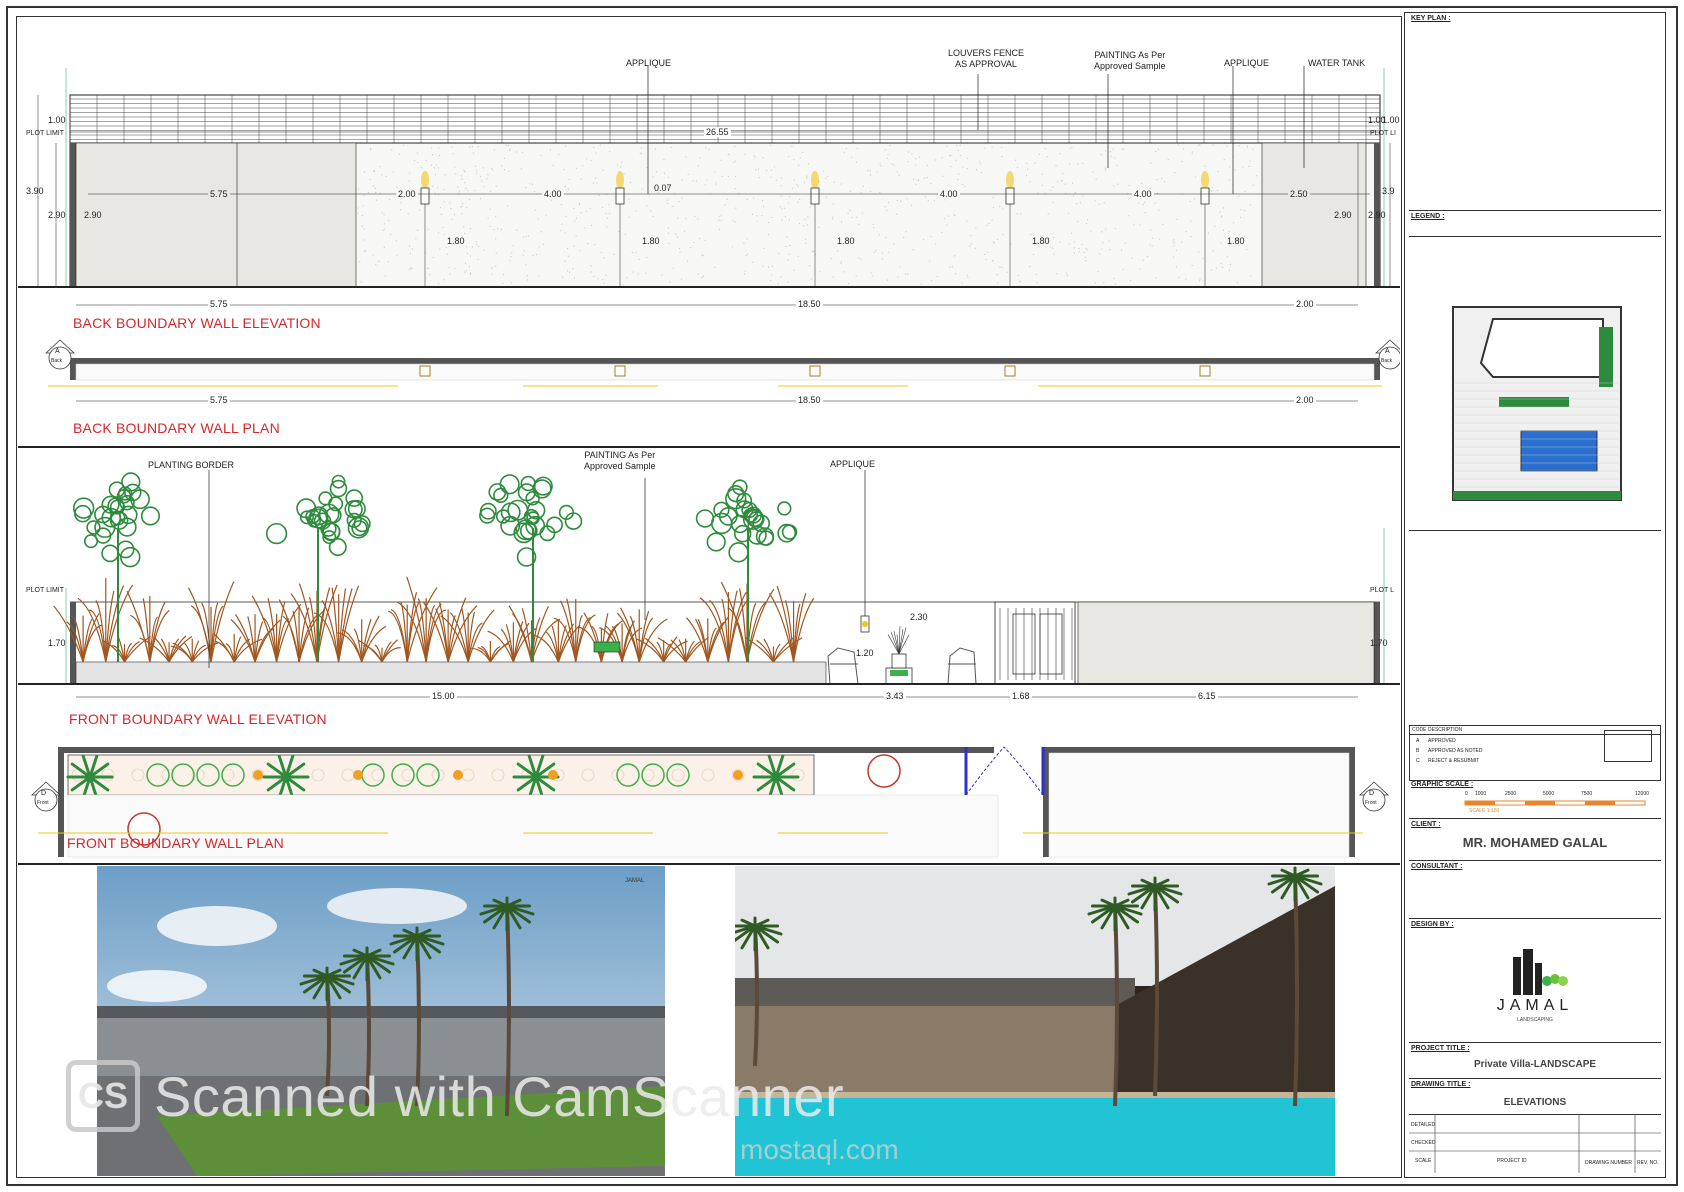 Image resolution: width=1684 pixels, height=1192 pixels. What do you see at coordinates (895, 696) in the screenshot?
I see `front-dim-2: 3.43` at bounding box center [895, 696].